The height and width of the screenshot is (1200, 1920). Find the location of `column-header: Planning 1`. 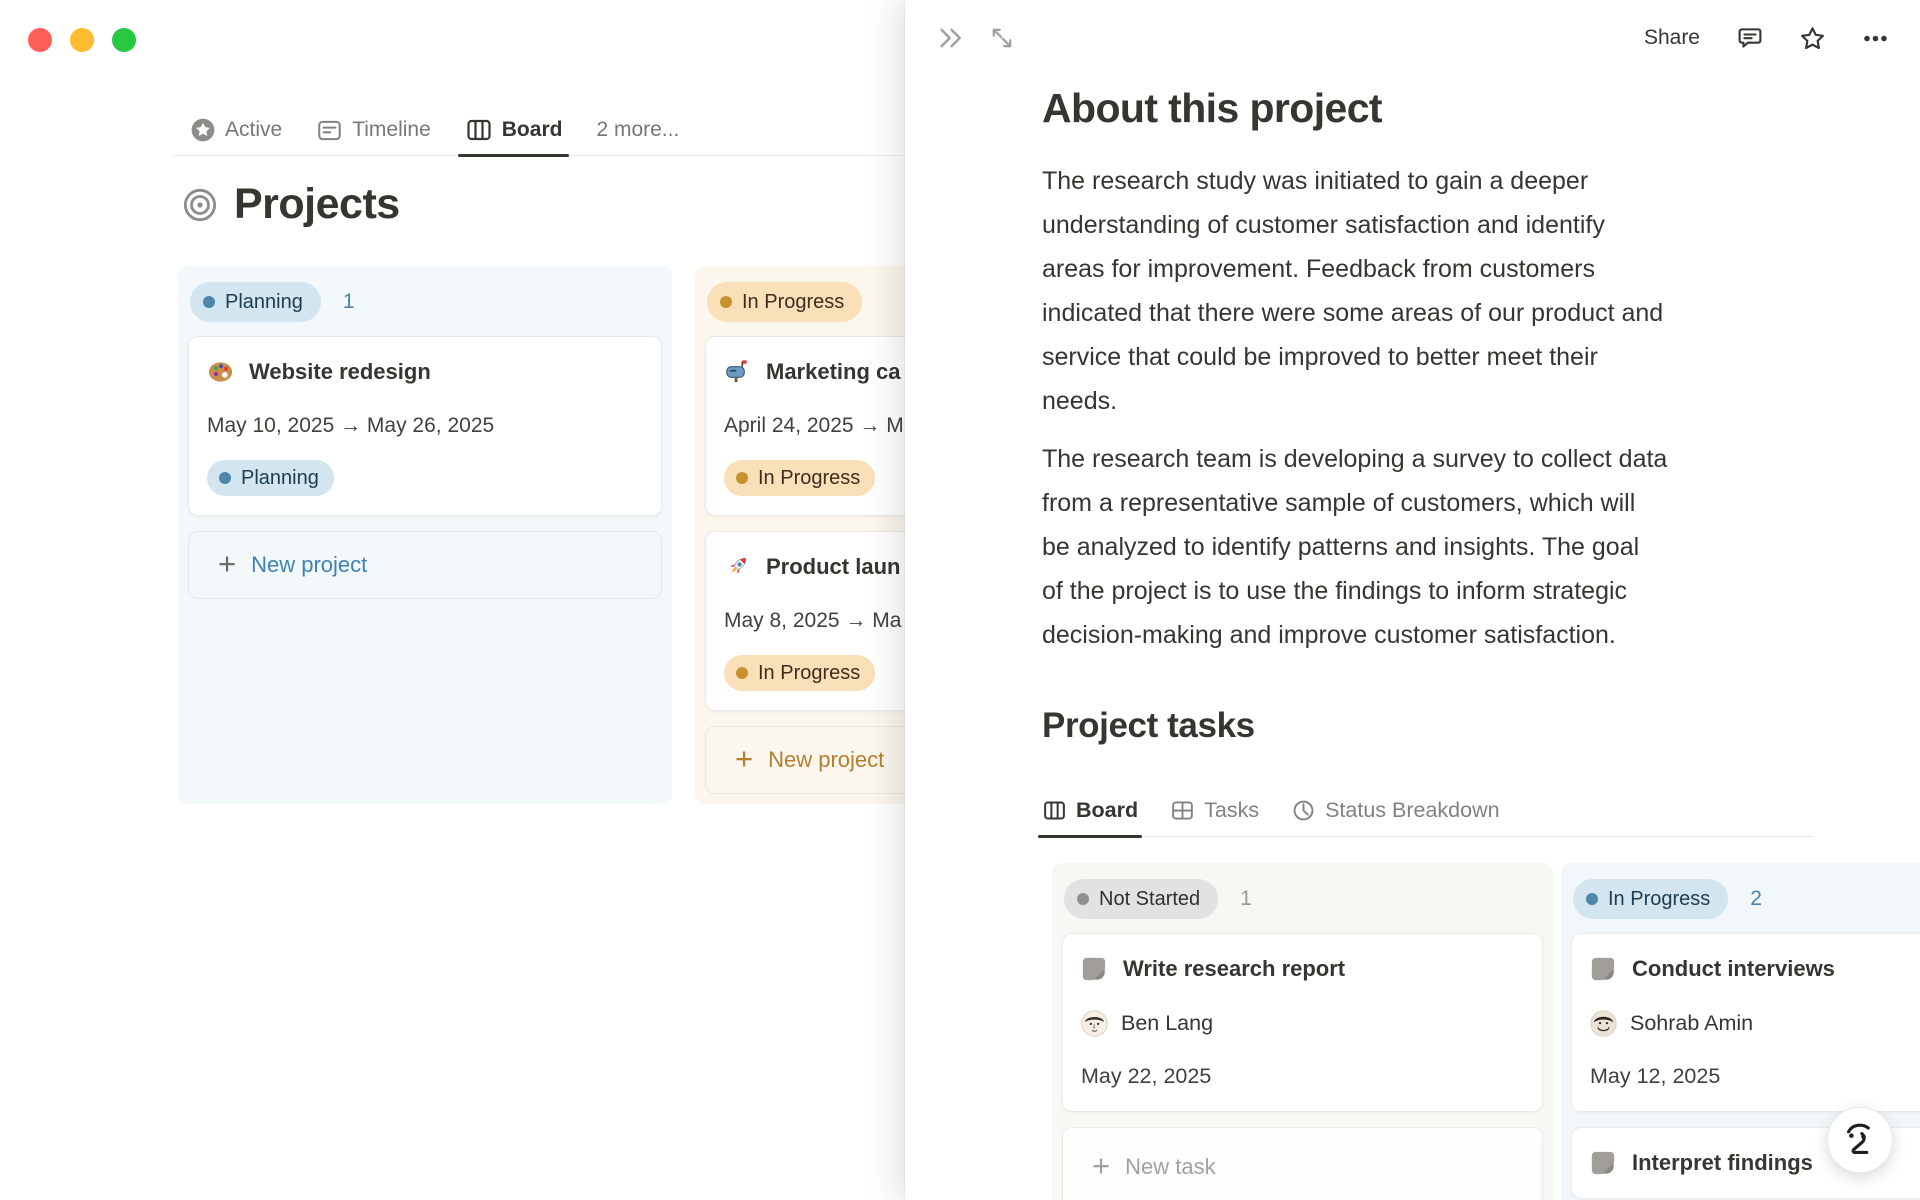

column-header: Planning 1 is located at coordinates (426, 302).